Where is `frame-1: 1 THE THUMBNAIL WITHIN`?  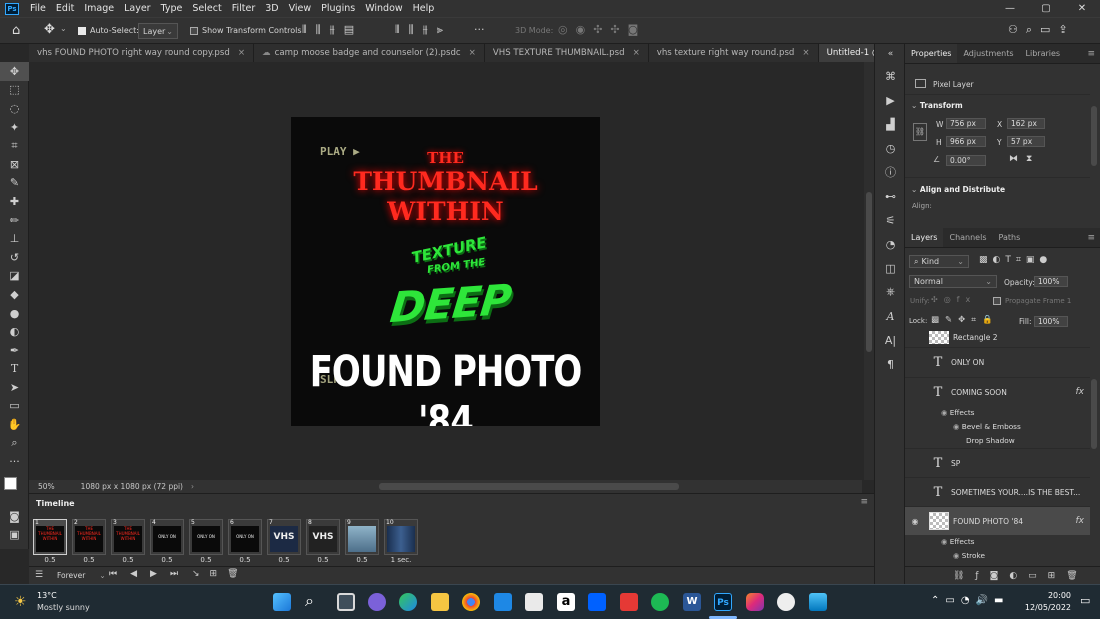
frame-1: 1 THE THUMBNAIL WITHIN is located at coordinates (50, 537).